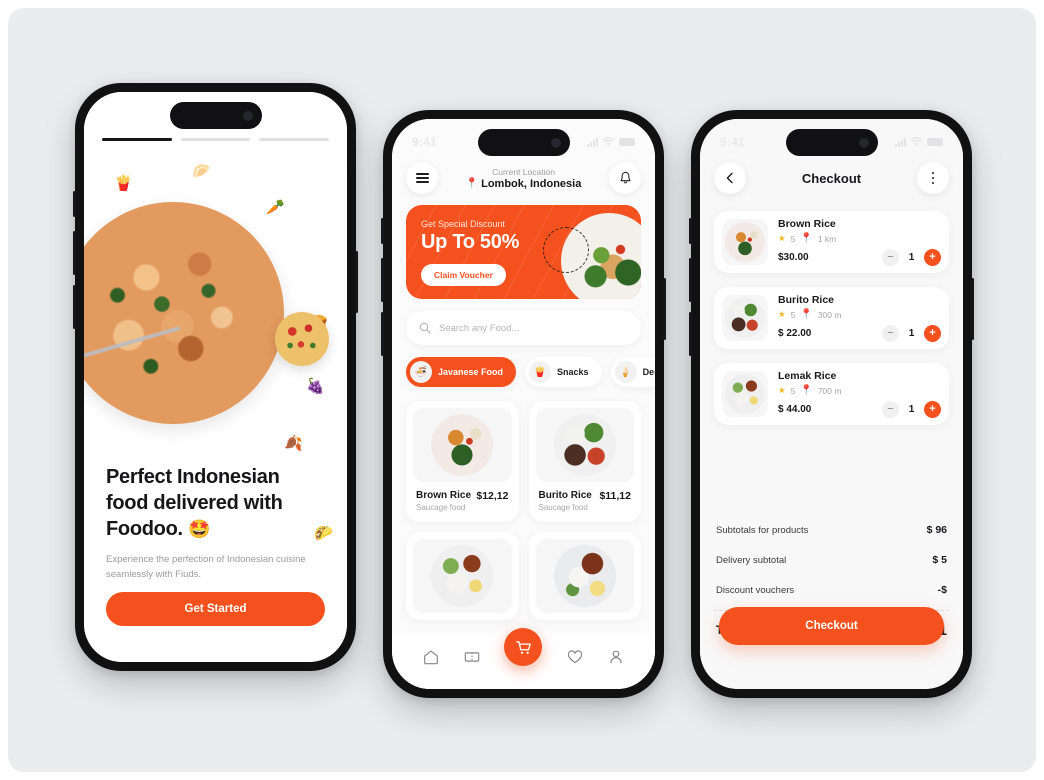 The height and width of the screenshot is (780, 1044). What do you see at coordinates (463, 275) in the screenshot?
I see `claim-voucher-button: Claim Voucher` at bounding box center [463, 275].